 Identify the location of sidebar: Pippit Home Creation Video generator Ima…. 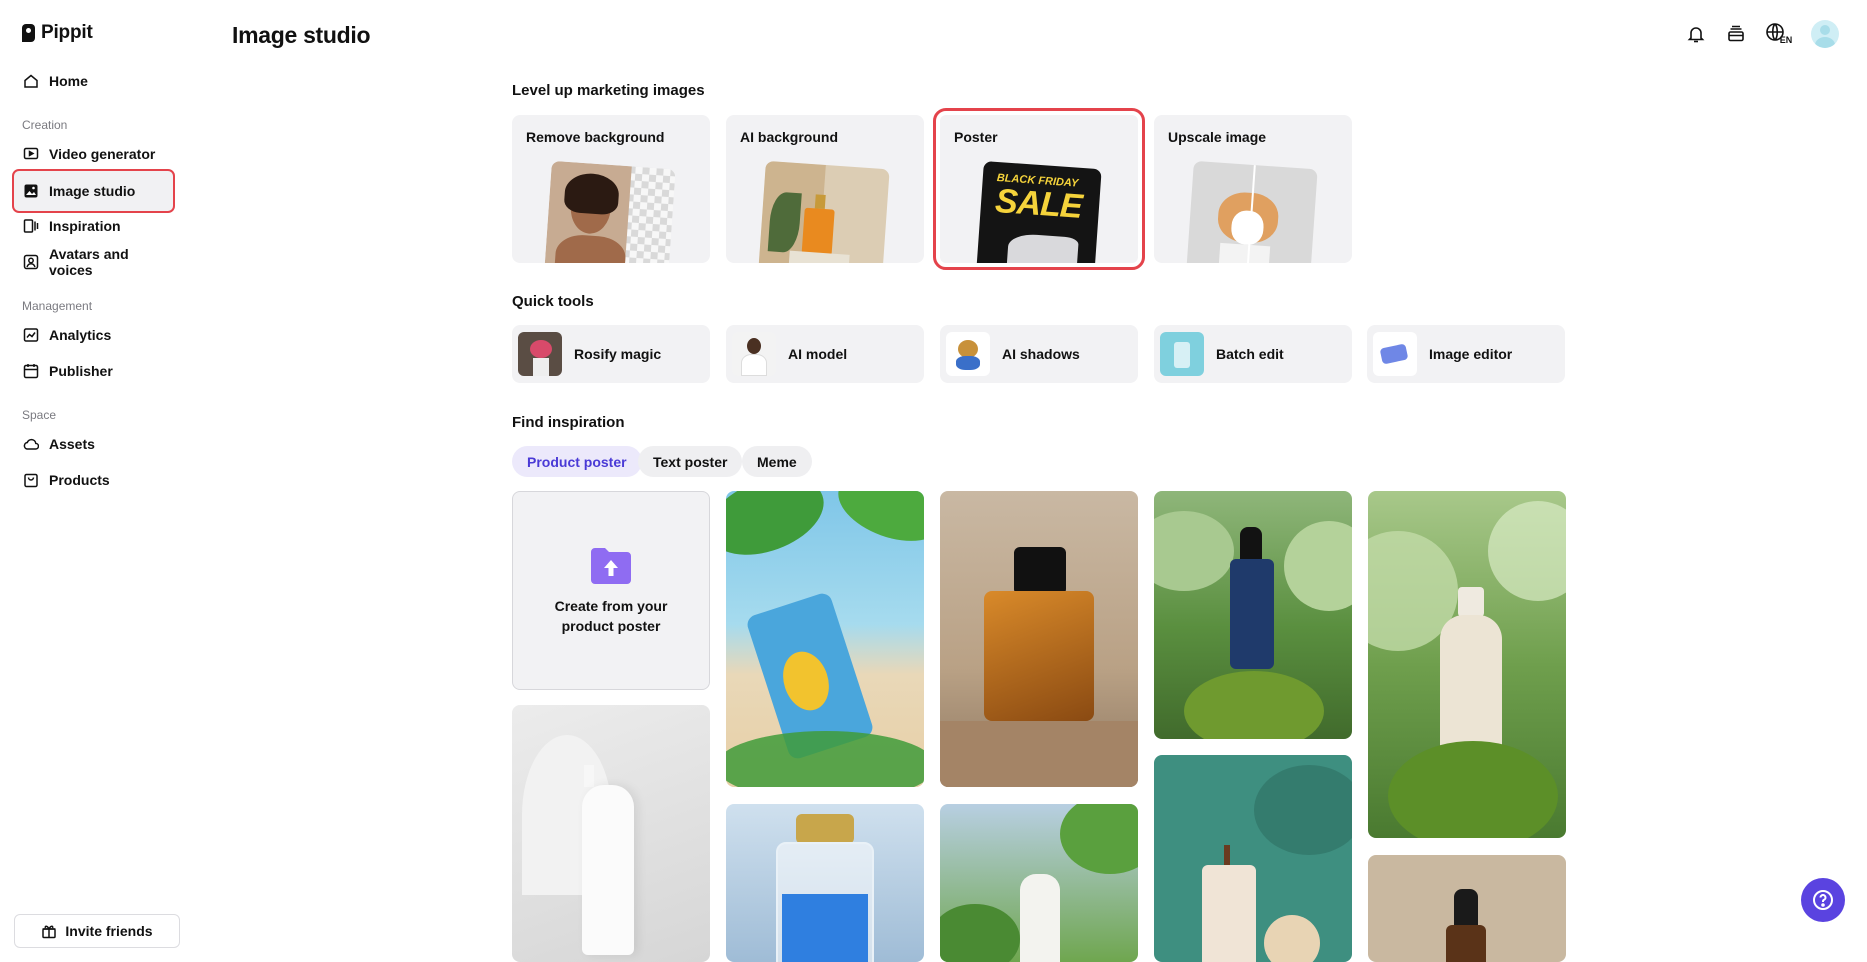
(94, 481).